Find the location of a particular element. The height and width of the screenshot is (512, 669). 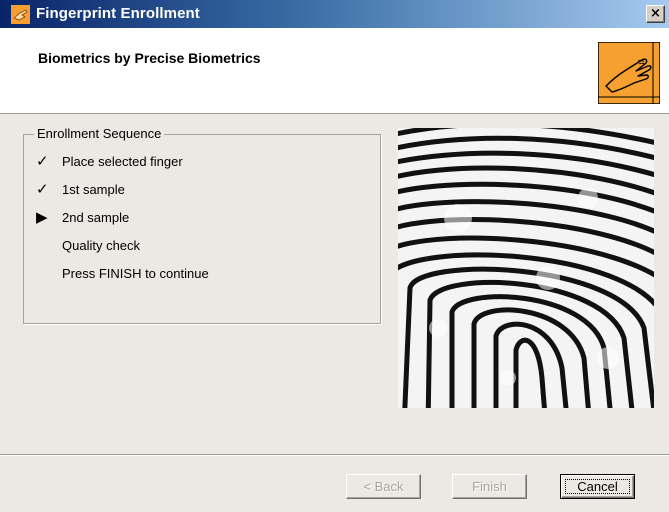

separator is located at coordinates (334, 455).